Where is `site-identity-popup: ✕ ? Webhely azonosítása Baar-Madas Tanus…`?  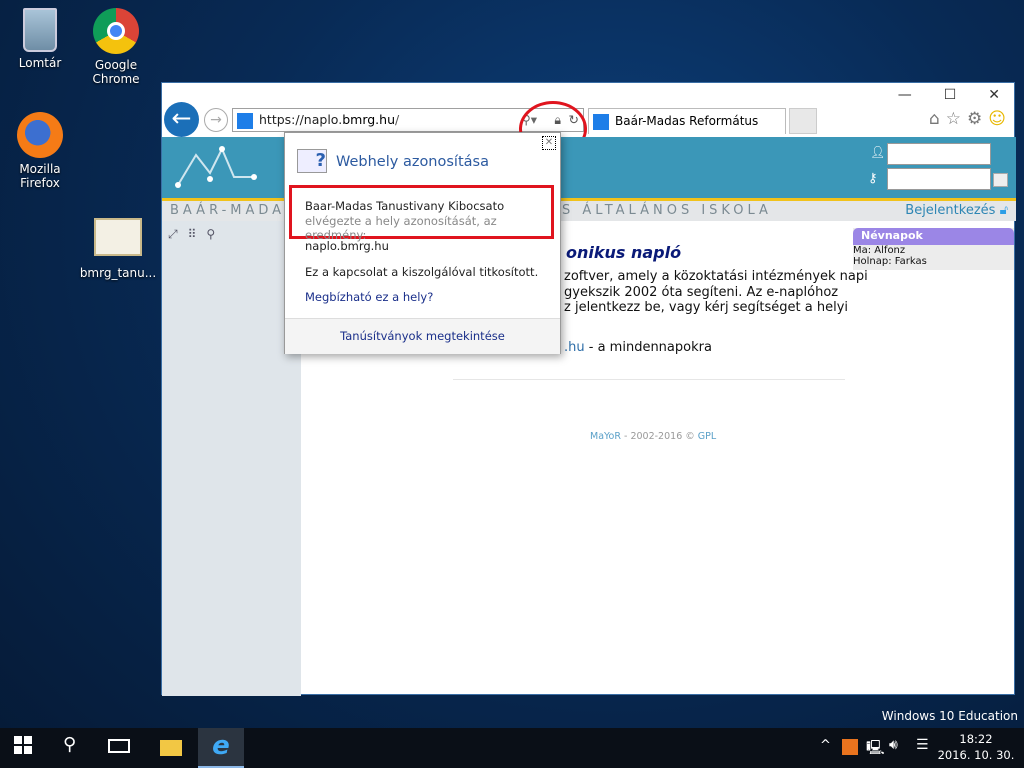 site-identity-popup: ✕ ? Webhely azonosítása Baar-Madas Tanus… is located at coordinates (422, 243).